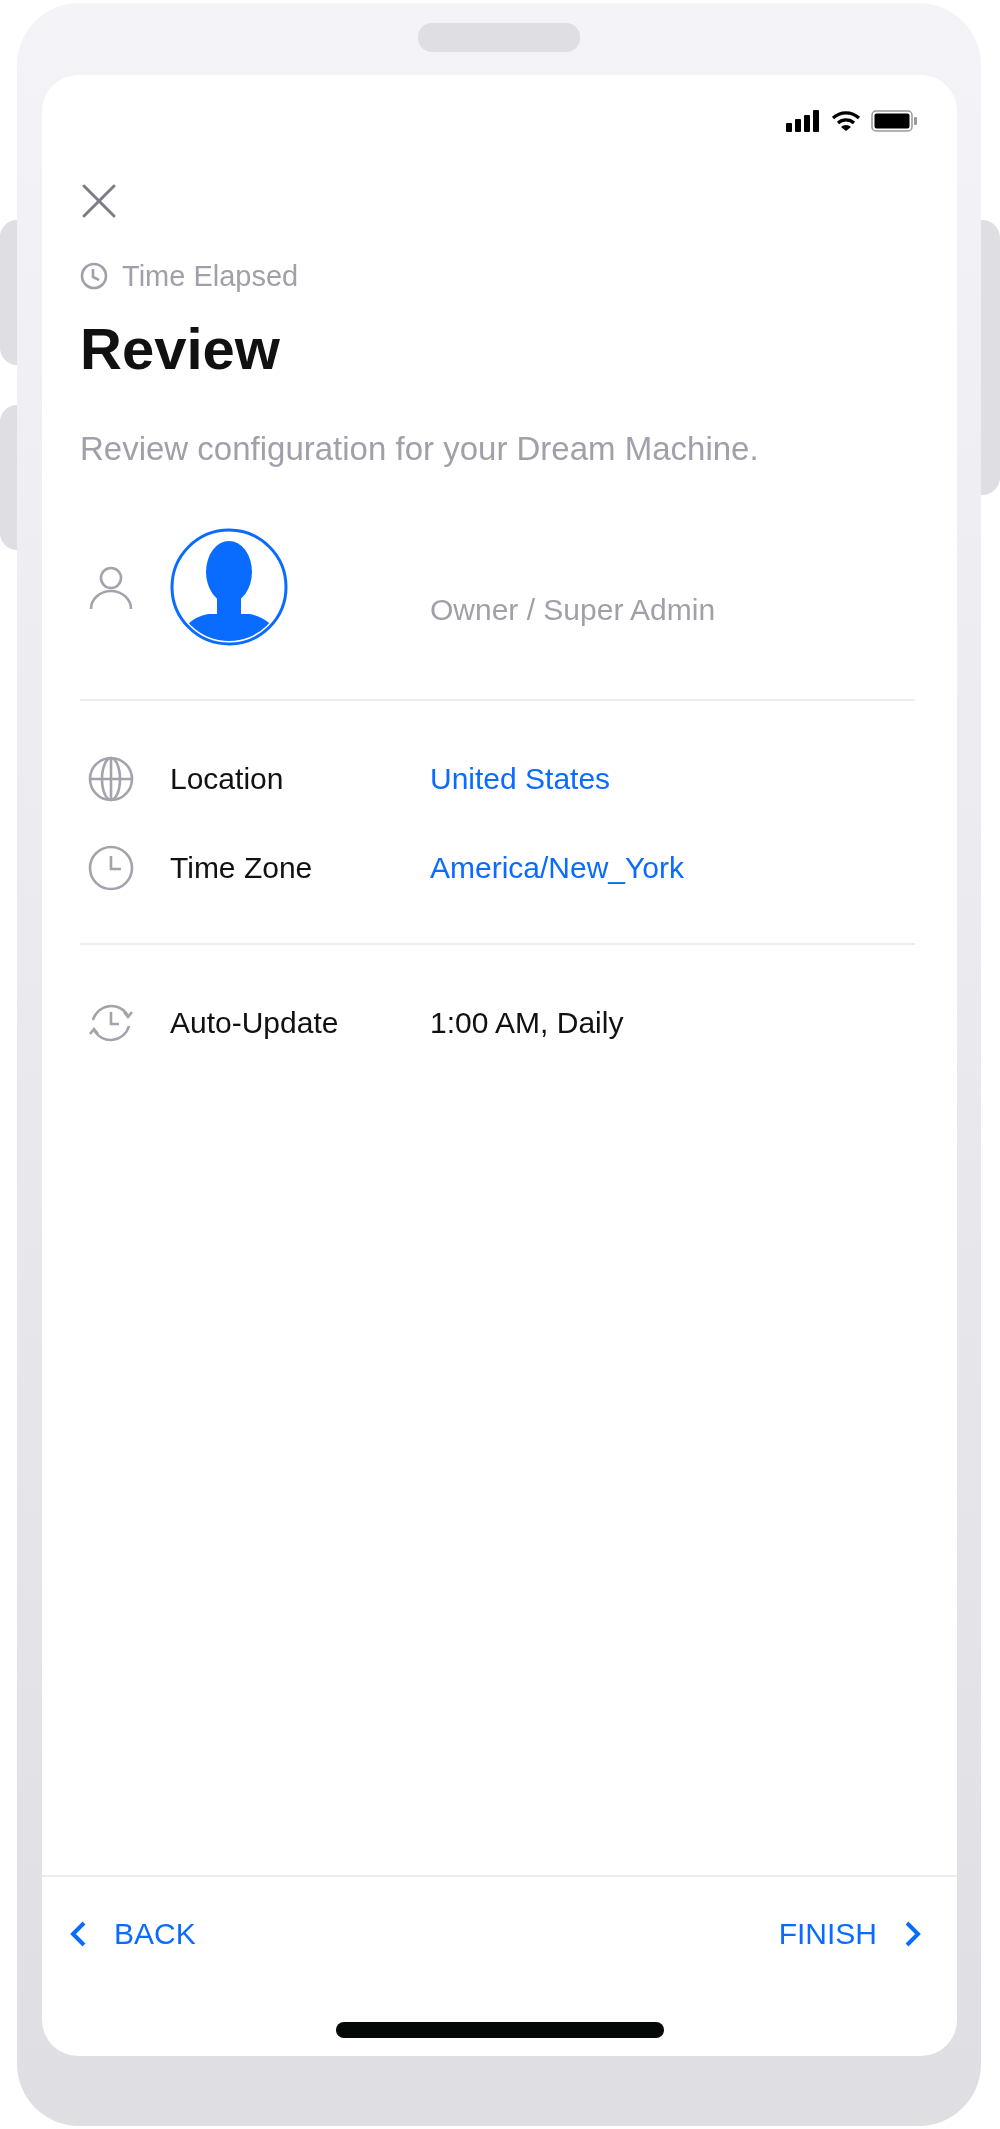 The image size is (1000, 2129). What do you see at coordinates (894, 121) in the screenshot?
I see `battery-icon` at bounding box center [894, 121].